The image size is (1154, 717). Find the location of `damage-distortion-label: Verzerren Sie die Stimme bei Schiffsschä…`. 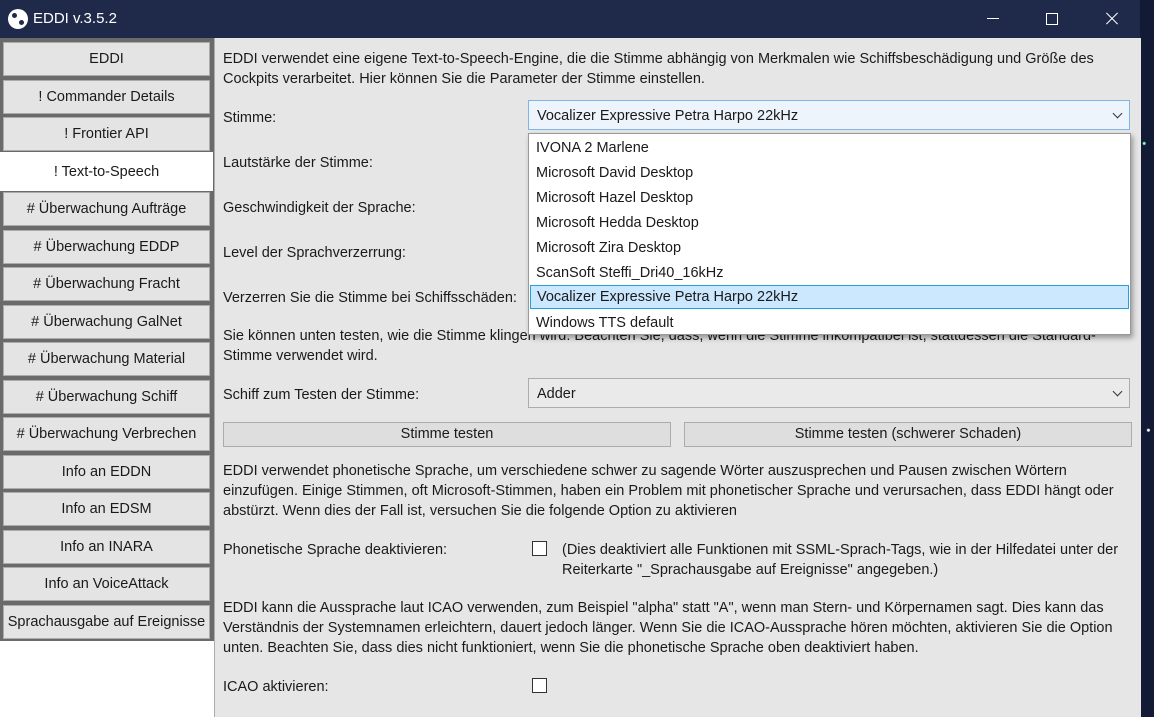

damage-distortion-label: Verzerren Sie die Stimme bei Schiffsschä… is located at coordinates (370, 298).